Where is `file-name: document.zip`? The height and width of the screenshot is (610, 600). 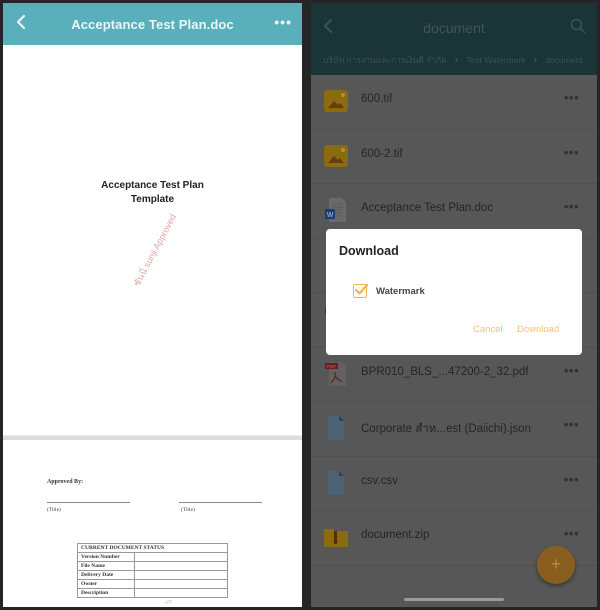 file-name: document.zip is located at coordinates (395, 535).